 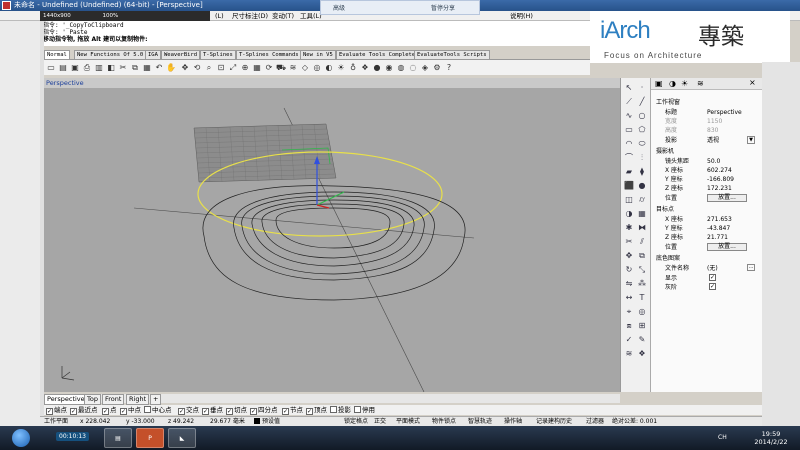 What do you see at coordinates (724, 112) in the screenshot?
I see `title-value: Perspective` at bounding box center [724, 112].